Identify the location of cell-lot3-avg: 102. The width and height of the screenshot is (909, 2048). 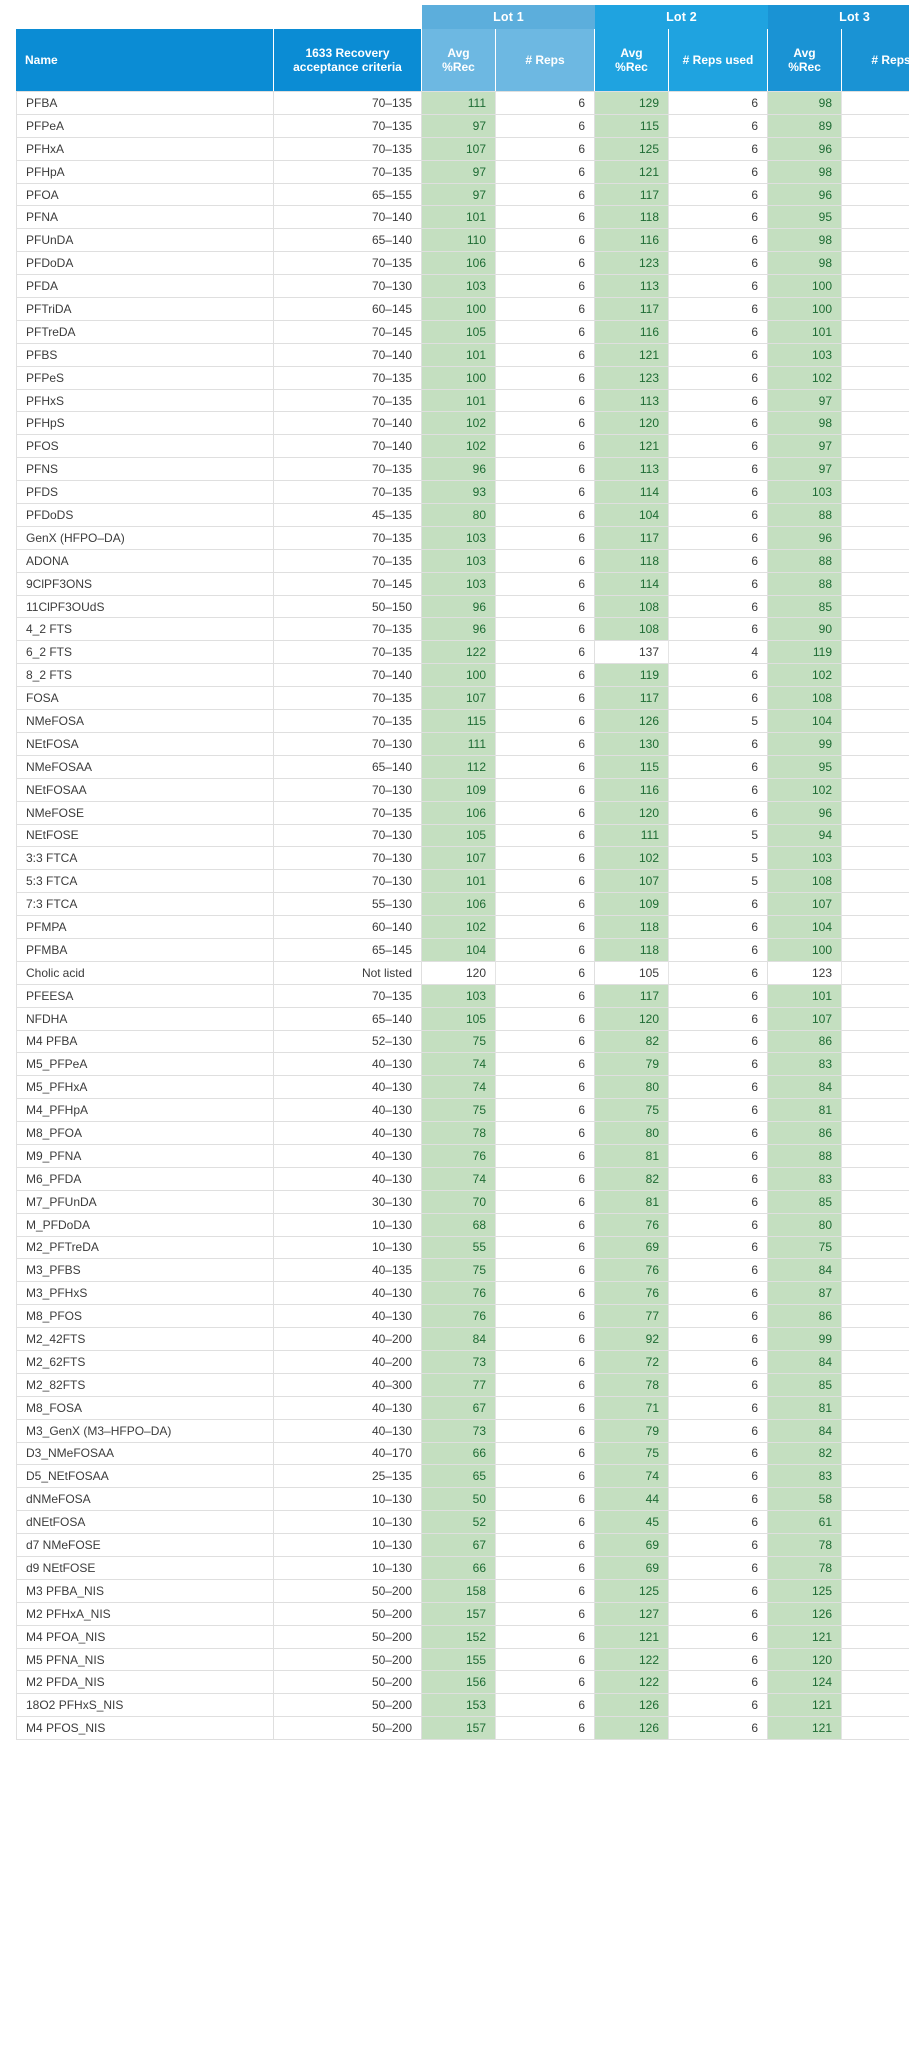
(805, 790).